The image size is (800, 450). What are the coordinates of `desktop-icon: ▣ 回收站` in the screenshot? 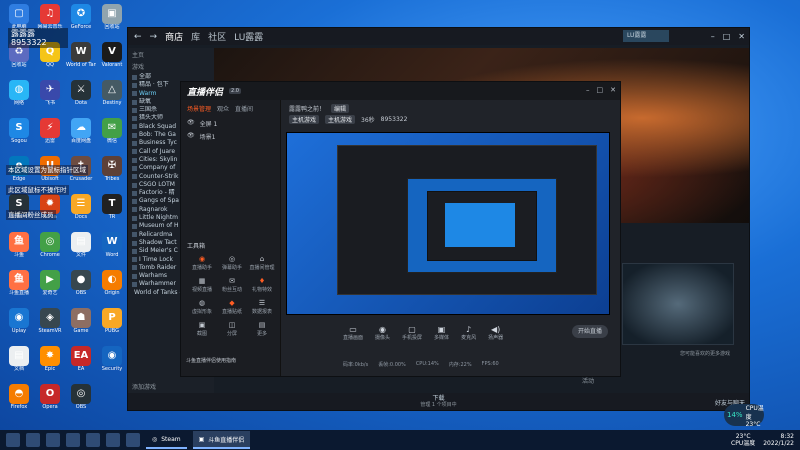 It's located at (112, 19).